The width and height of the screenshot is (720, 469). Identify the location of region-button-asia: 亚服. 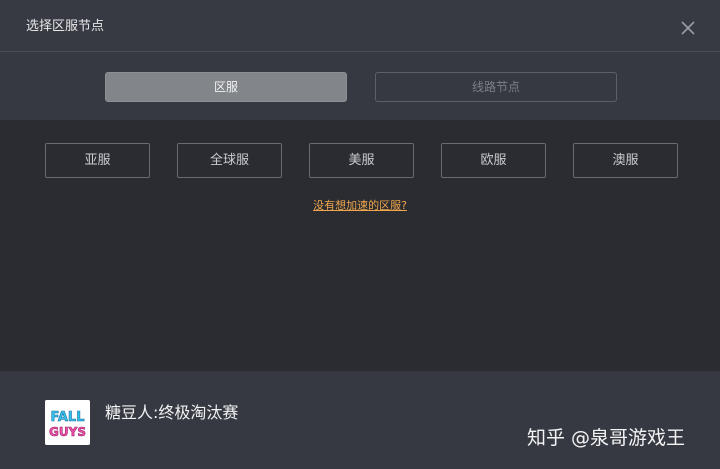
(97, 160).